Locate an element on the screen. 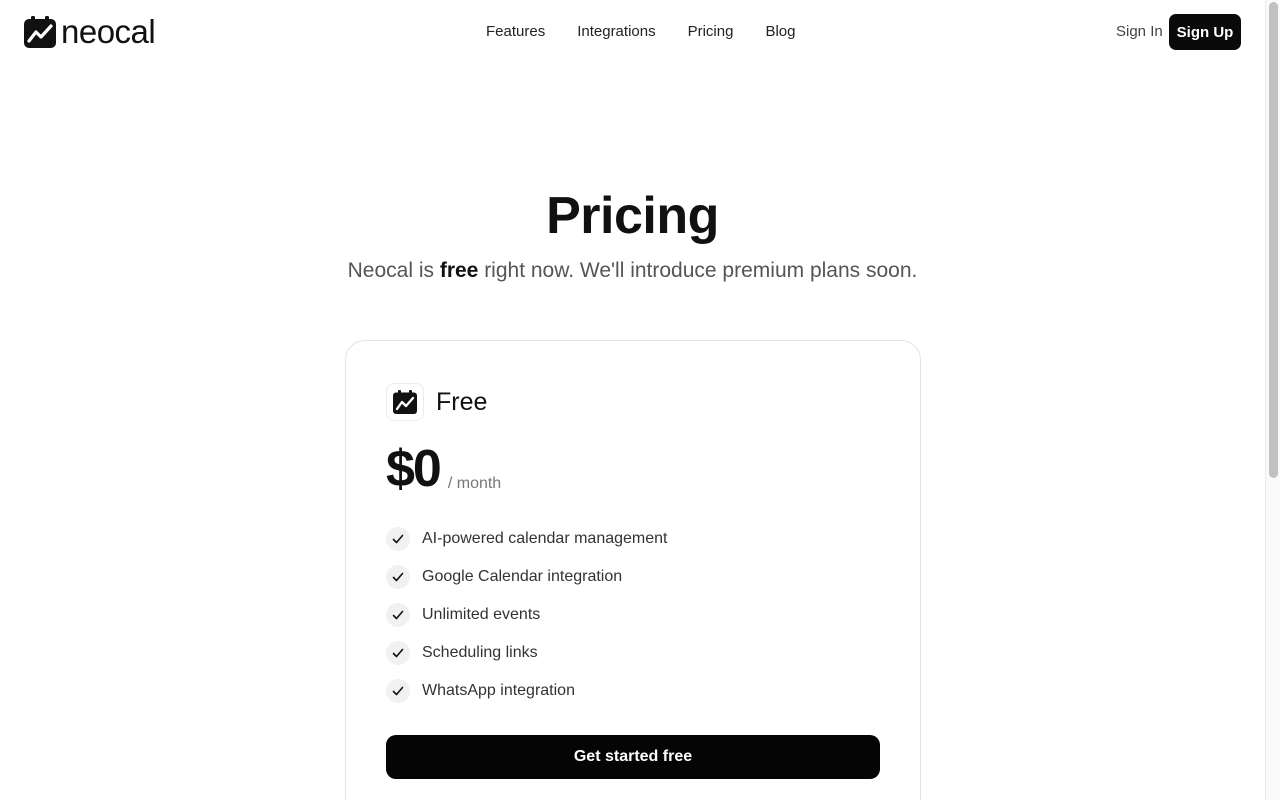 This screenshot has width=1280, height=800. calendar-chart-logo-icon is located at coordinates (40, 32).